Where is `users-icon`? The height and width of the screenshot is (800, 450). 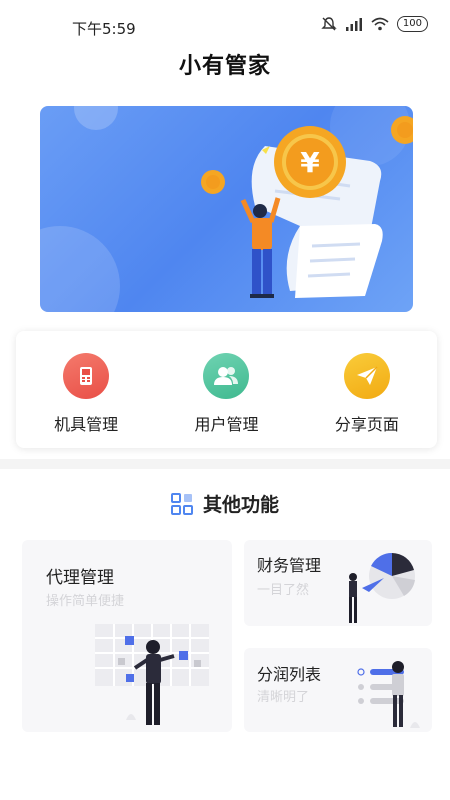 users-icon is located at coordinates (226, 376).